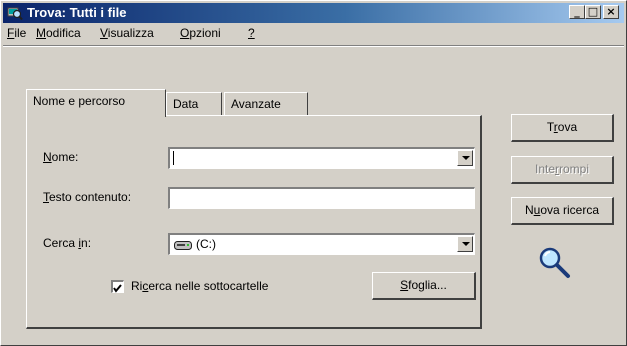 This screenshot has height=346, width=627. I want to click on title-bar: Trova: Tutti i file _ □ ×, so click(313, 13).